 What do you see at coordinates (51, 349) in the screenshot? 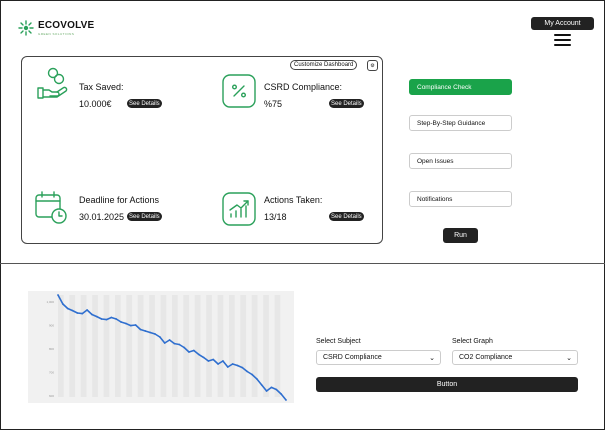
I see `y-tick-label: 800` at bounding box center [51, 349].